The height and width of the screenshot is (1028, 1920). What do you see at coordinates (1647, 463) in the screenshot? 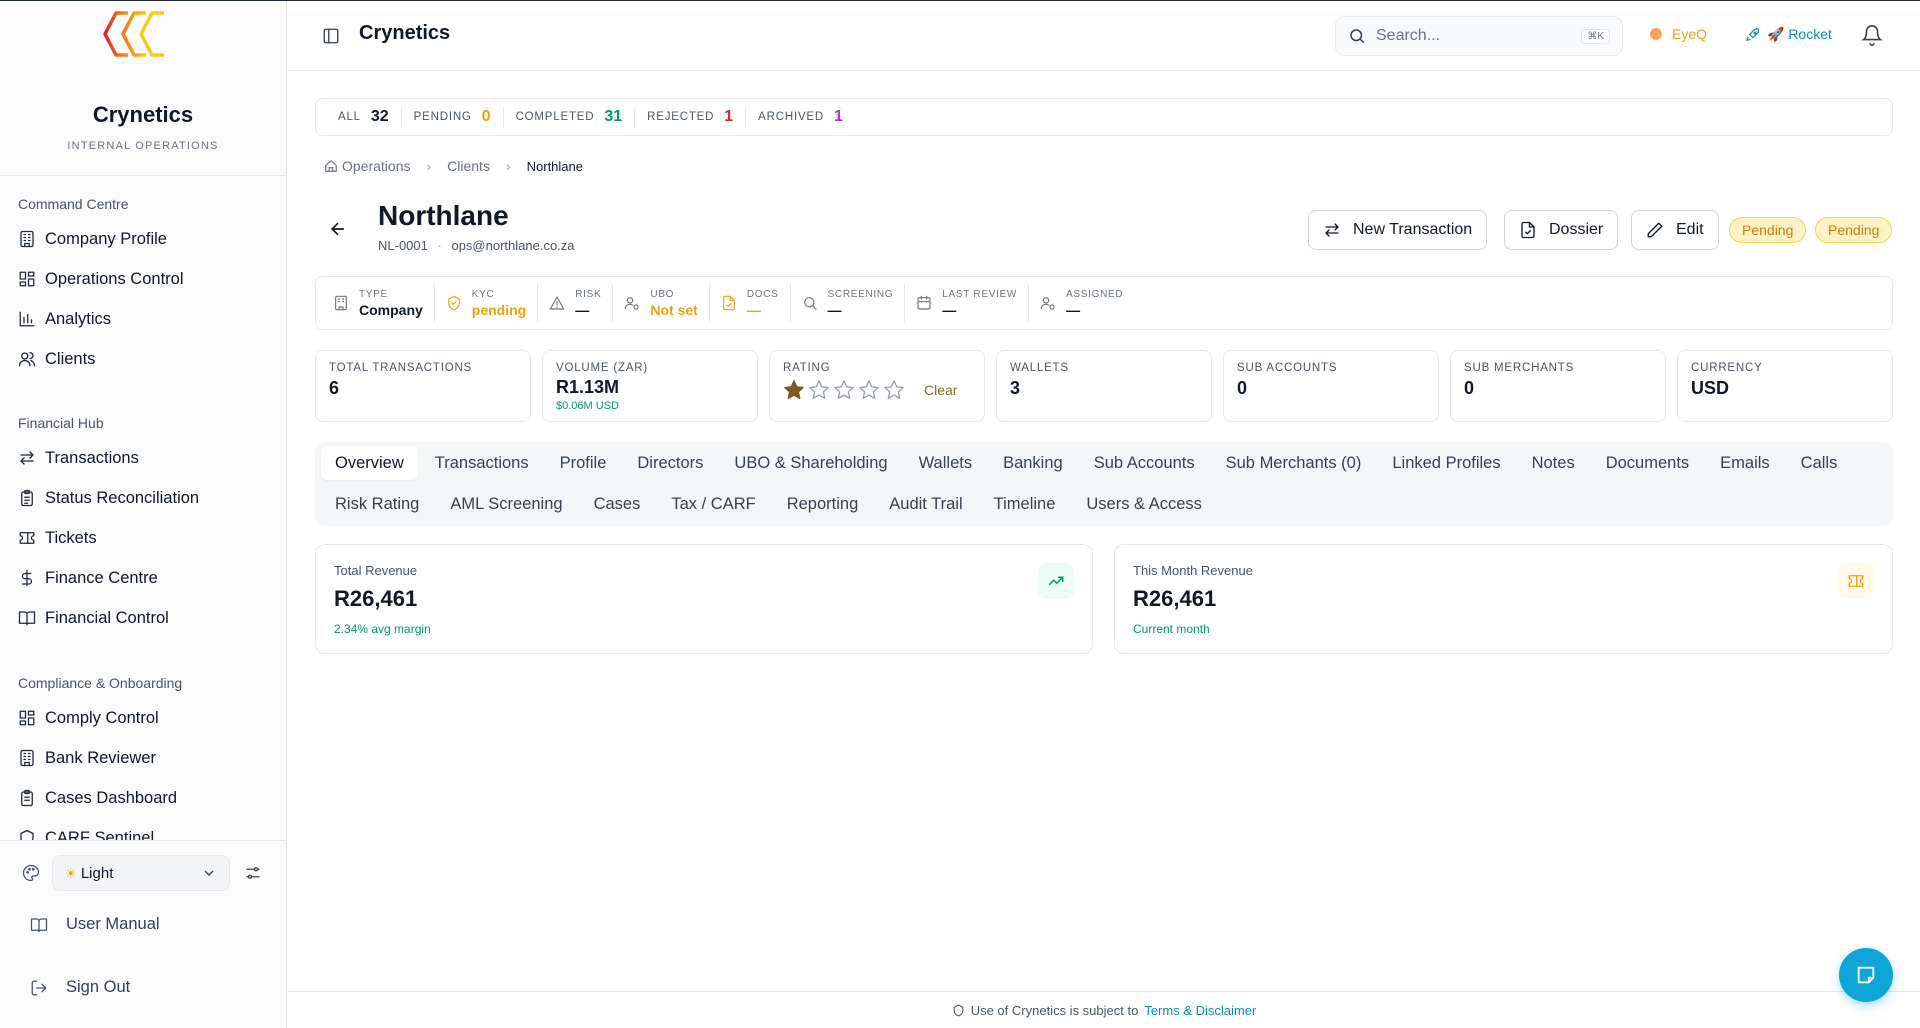
I see `tab-documents: Documents` at bounding box center [1647, 463].